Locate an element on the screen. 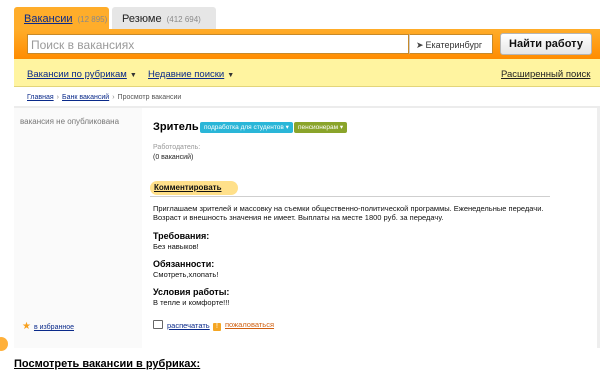 The width and height of the screenshot is (600, 370). complain-link: ! пожаловаться is located at coordinates (243, 325).